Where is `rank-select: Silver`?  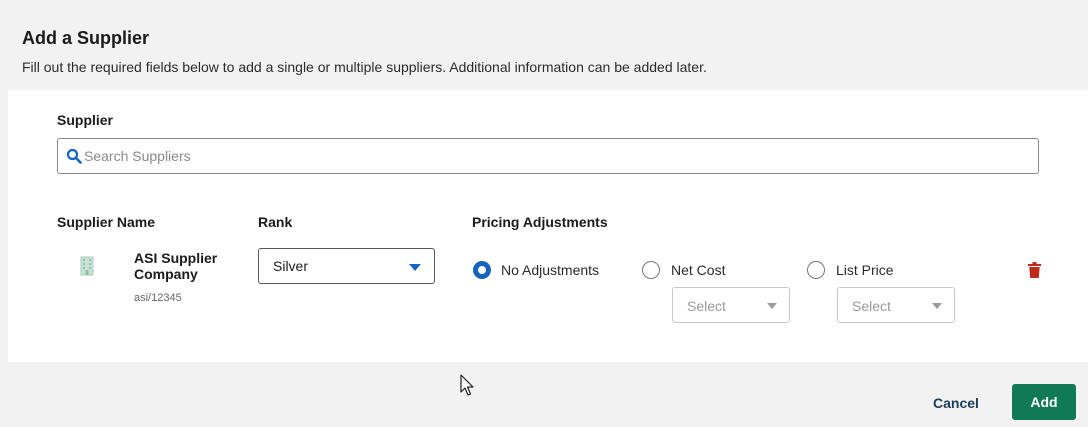
rank-select: Silver is located at coordinates (346, 266).